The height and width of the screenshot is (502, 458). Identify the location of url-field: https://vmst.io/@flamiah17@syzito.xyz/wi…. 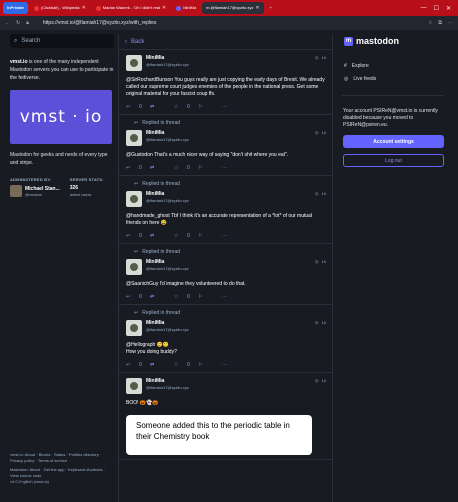
(100, 23).